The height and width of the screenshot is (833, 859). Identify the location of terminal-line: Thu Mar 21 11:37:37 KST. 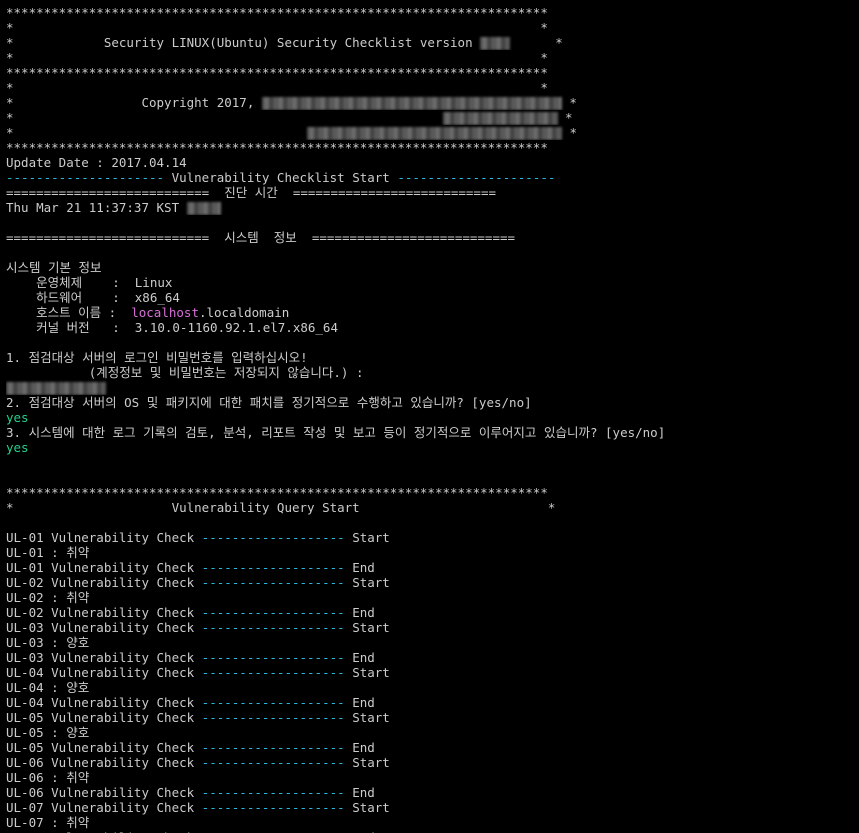
(432, 207).